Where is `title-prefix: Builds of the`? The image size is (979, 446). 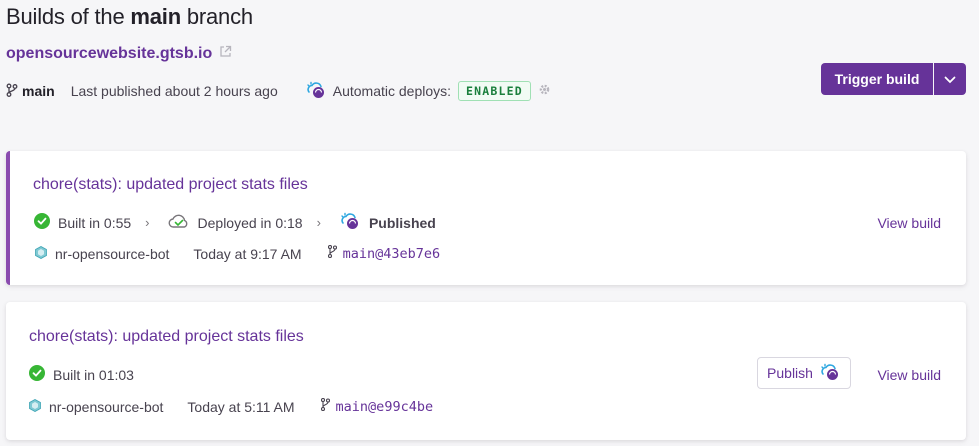 title-prefix: Builds of the is located at coordinates (68, 16).